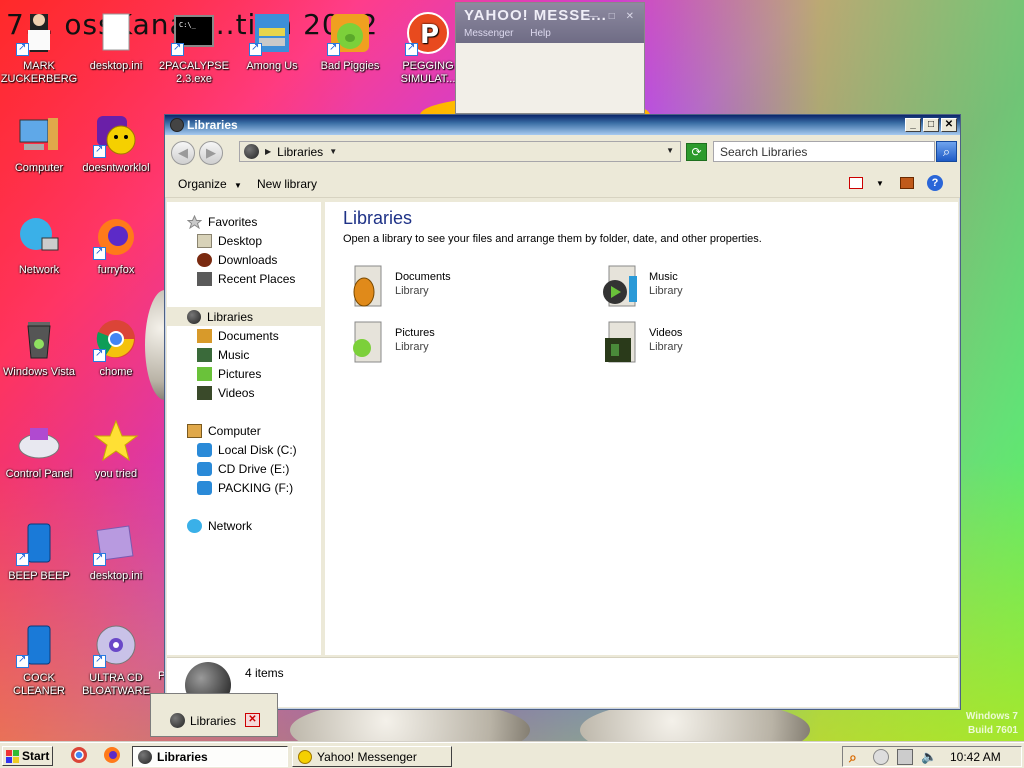  Describe the element at coordinates (856, 183) in the screenshot. I see `view-options-icon` at that location.